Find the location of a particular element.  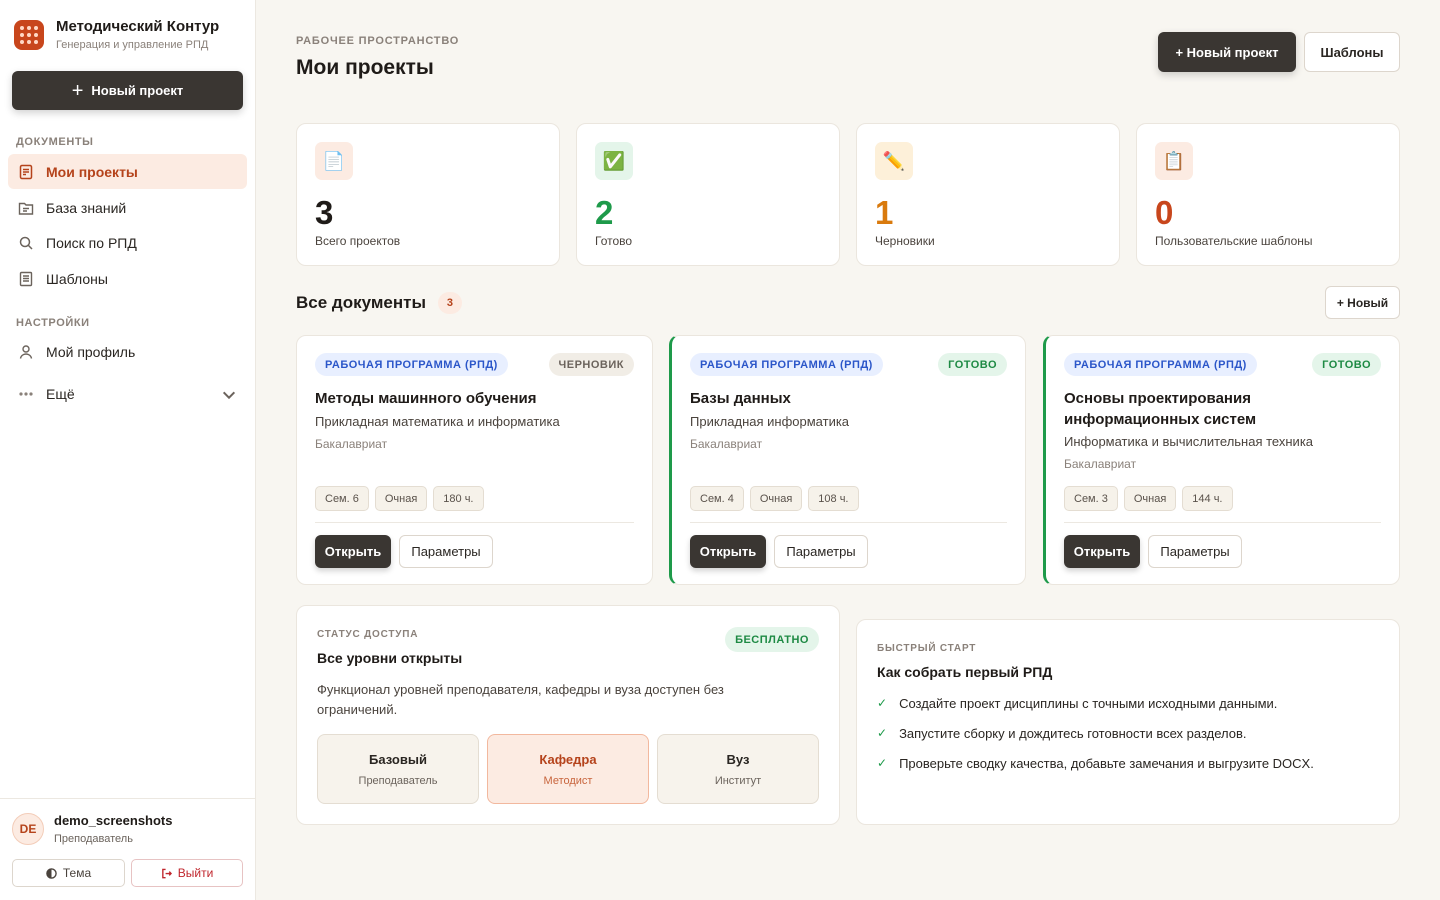

chip-hours: 180 ч. is located at coordinates (458, 498).